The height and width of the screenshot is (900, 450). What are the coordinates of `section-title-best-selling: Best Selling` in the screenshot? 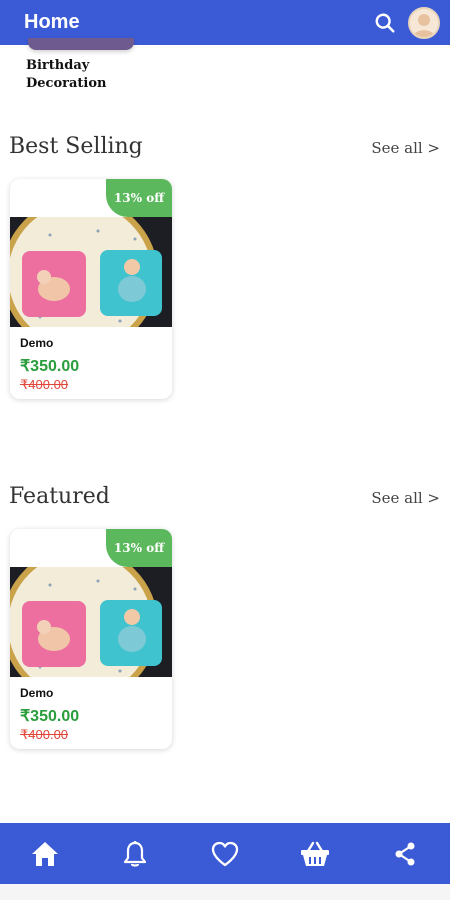 It's located at (76, 146).